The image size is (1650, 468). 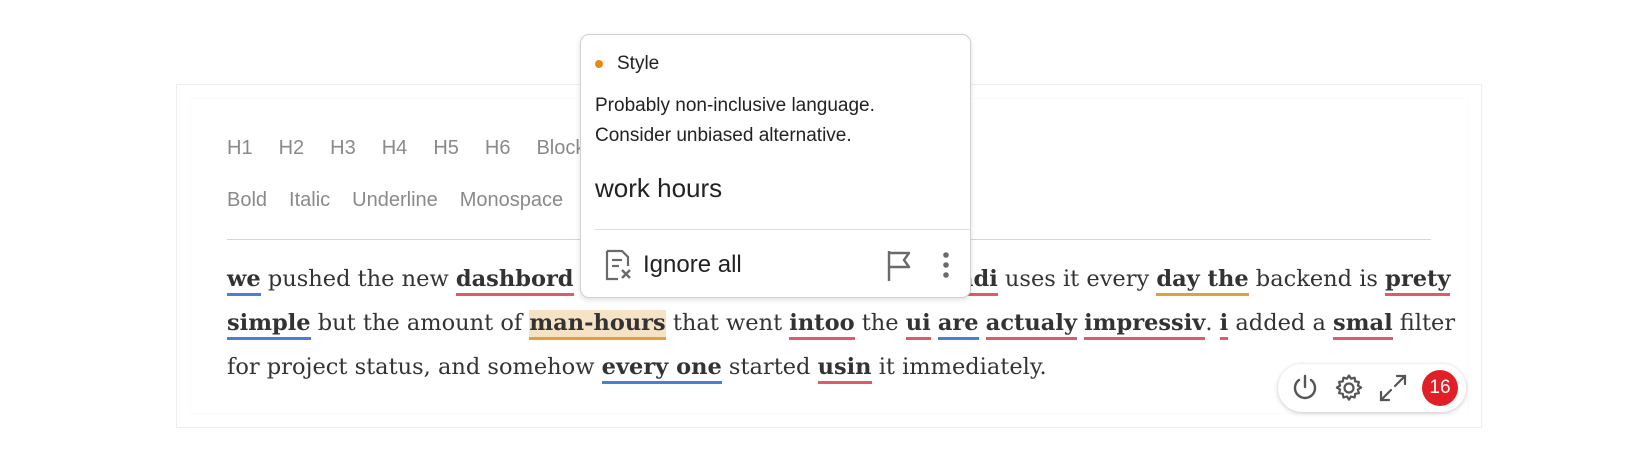 I want to click on error-highlight: man-hours, so click(x=597, y=325).